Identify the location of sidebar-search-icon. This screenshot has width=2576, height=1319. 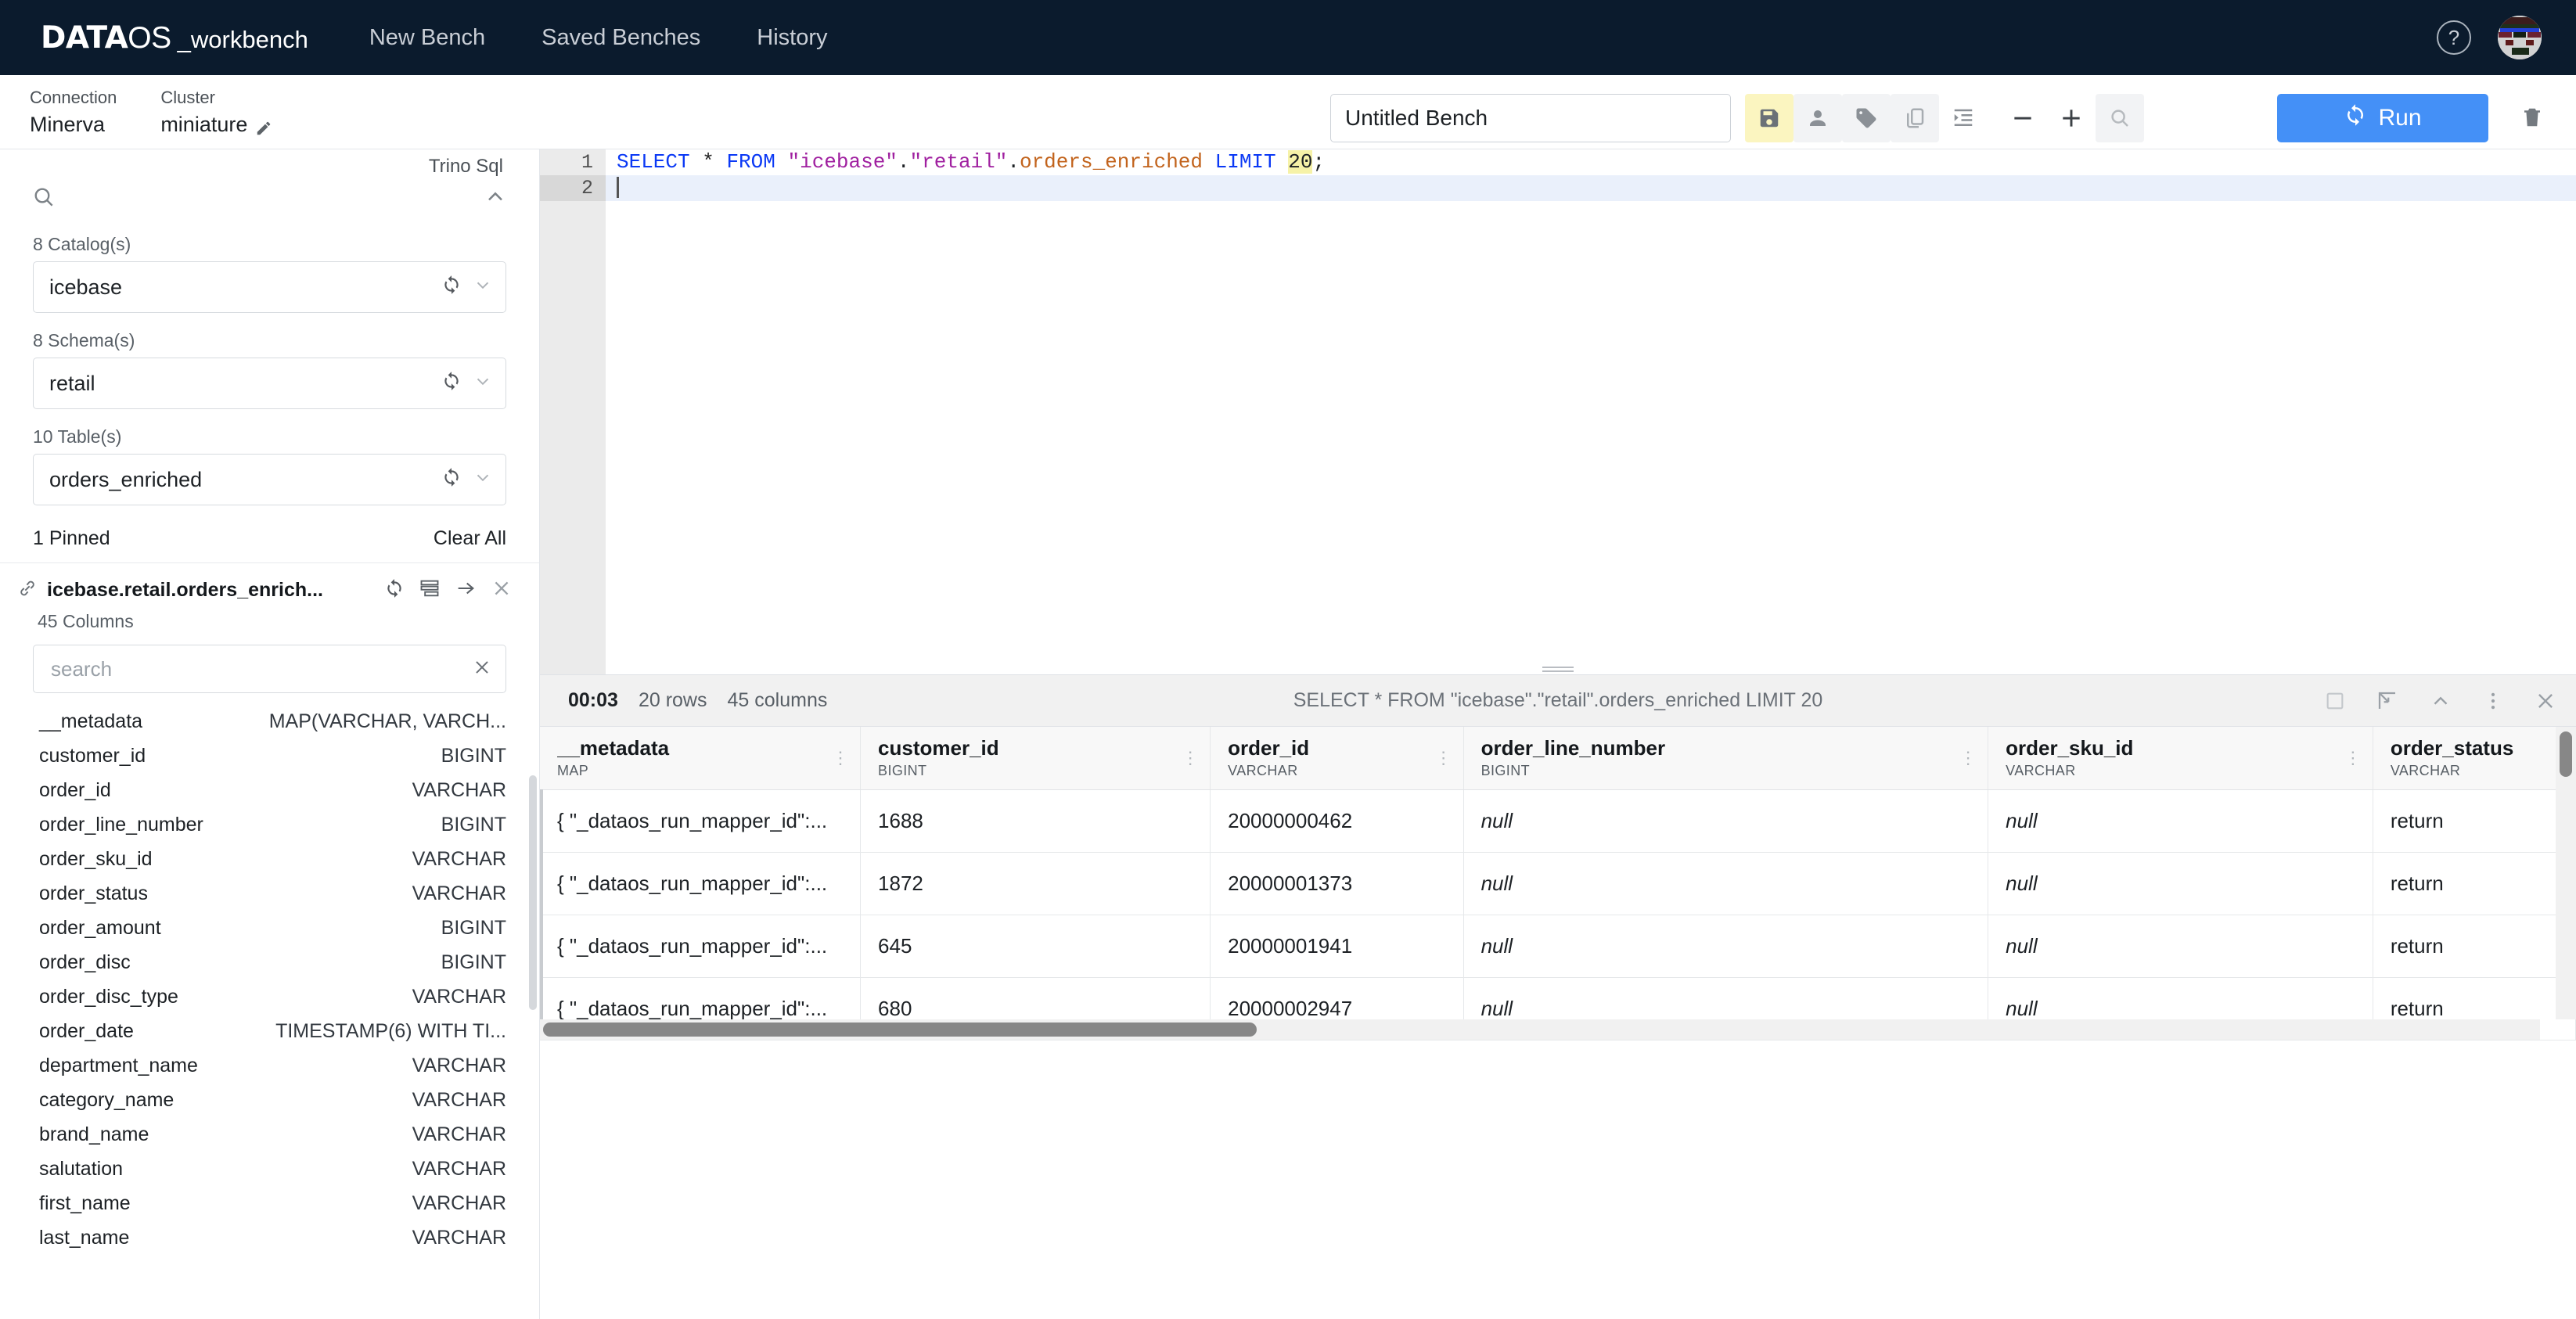
(43, 199).